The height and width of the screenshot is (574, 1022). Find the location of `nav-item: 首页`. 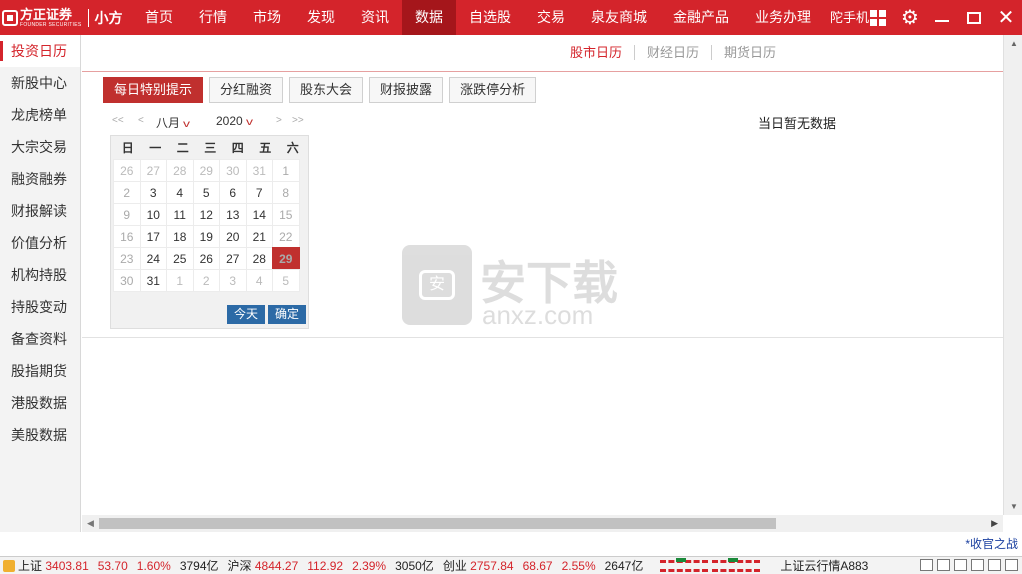

nav-item: 首页 is located at coordinates (159, 17).